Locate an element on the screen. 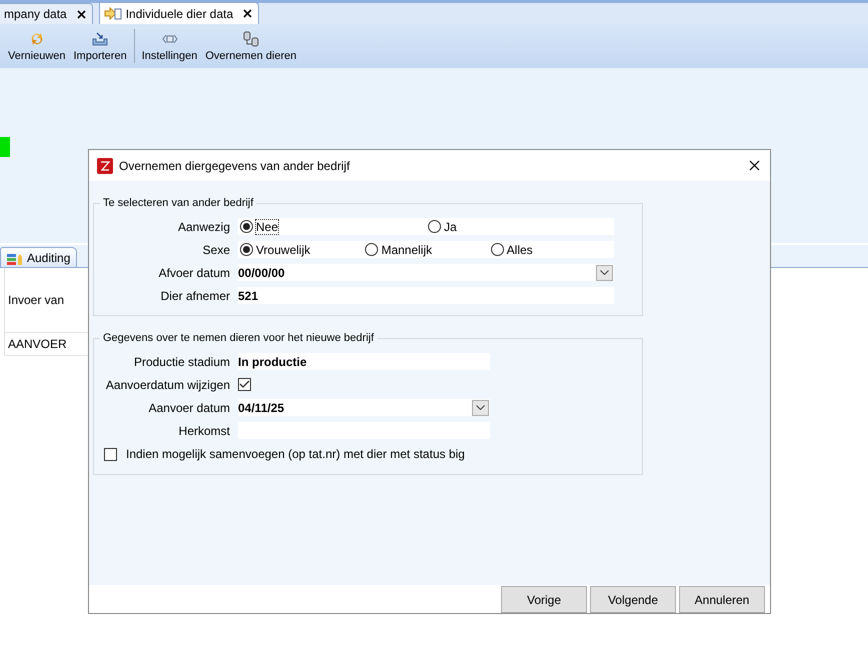 The width and height of the screenshot is (868, 648). text-field: In productie is located at coordinates (364, 361).